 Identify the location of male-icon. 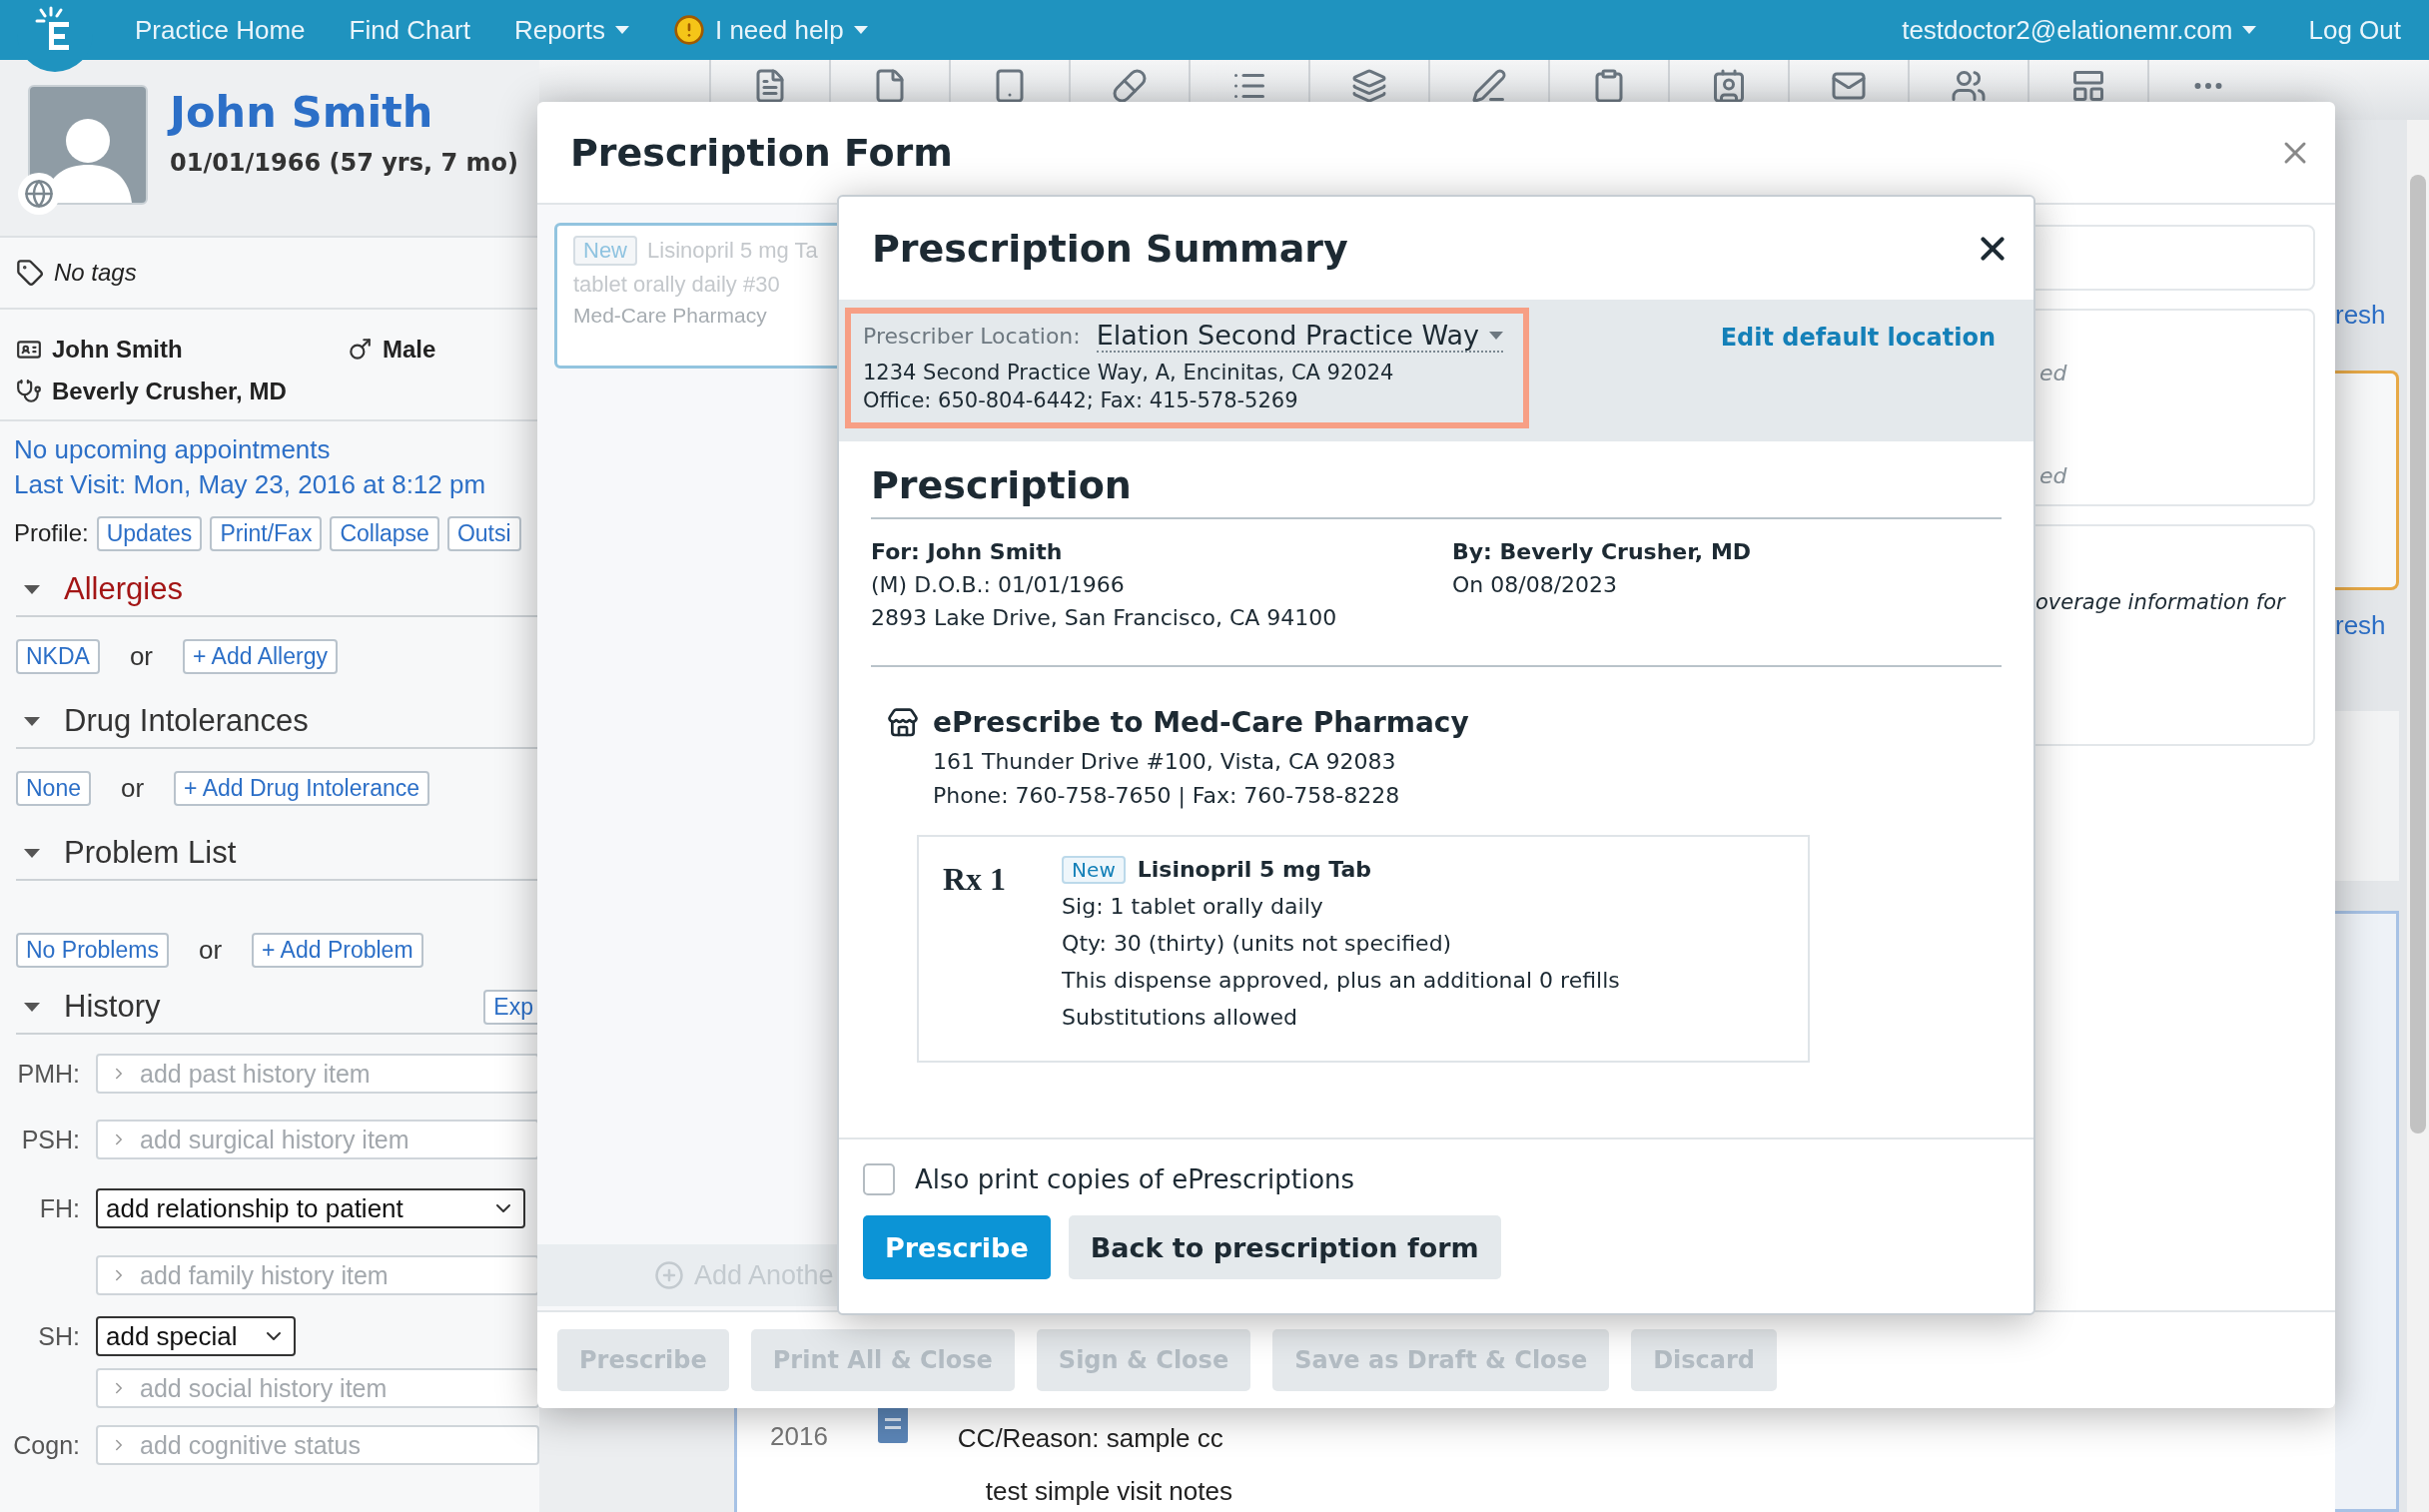
(360, 350).